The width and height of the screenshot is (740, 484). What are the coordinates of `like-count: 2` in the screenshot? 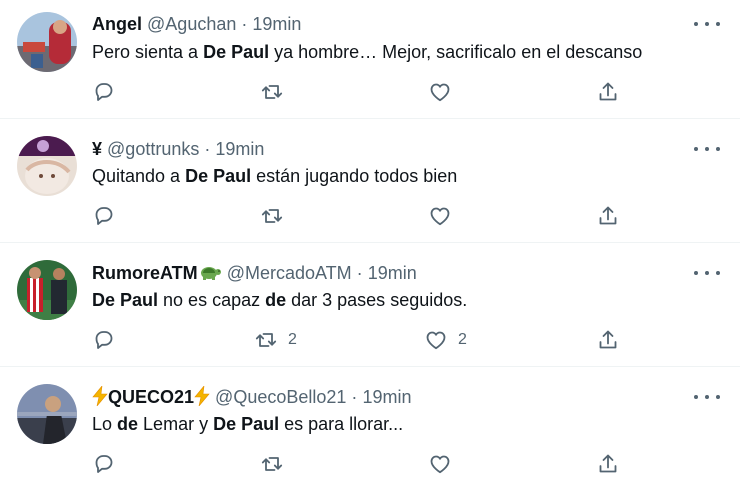 It's located at (462, 339).